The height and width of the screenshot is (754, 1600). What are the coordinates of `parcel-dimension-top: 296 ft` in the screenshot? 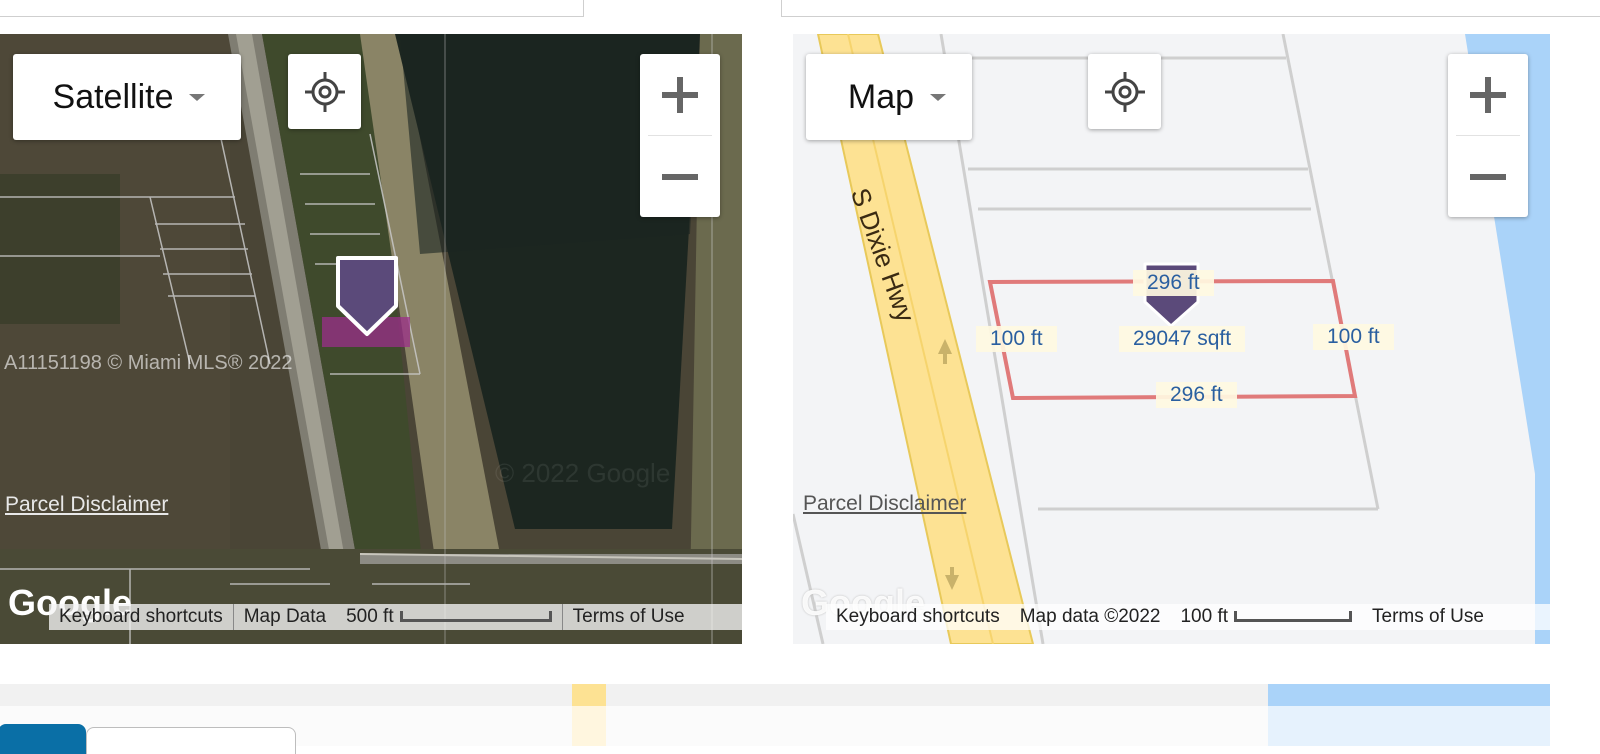 It's located at (1173, 283).